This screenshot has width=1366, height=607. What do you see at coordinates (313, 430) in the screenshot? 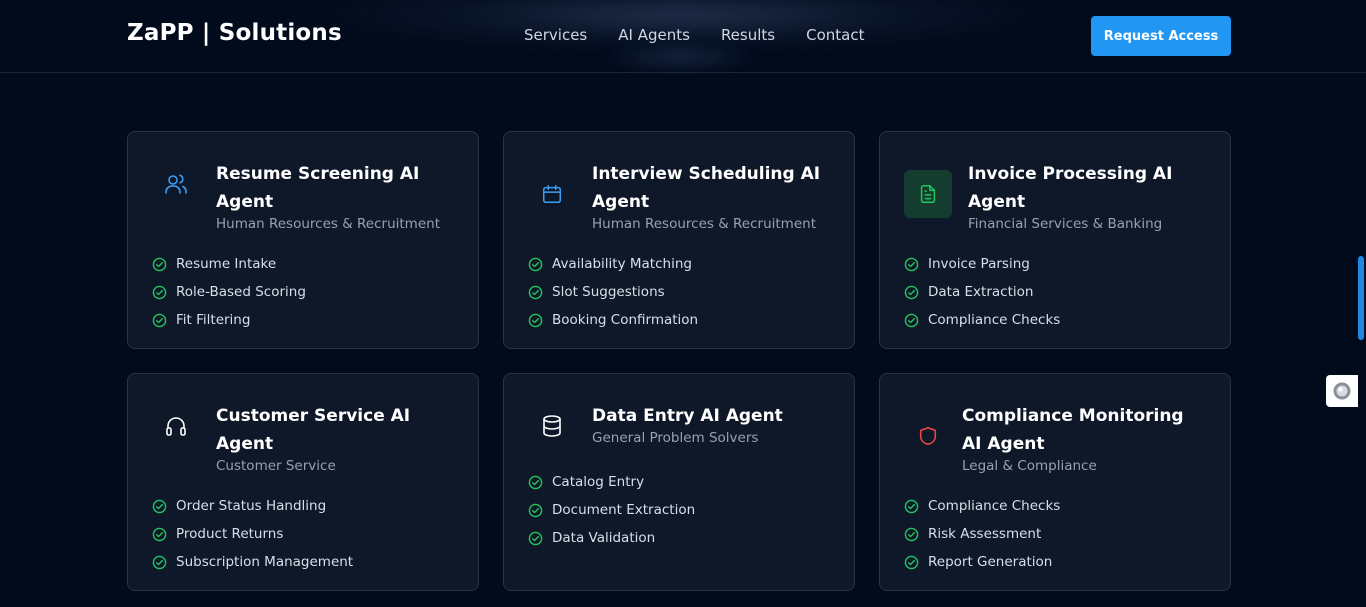
I see `agent-title: Customer Service AI Agent` at bounding box center [313, 430].